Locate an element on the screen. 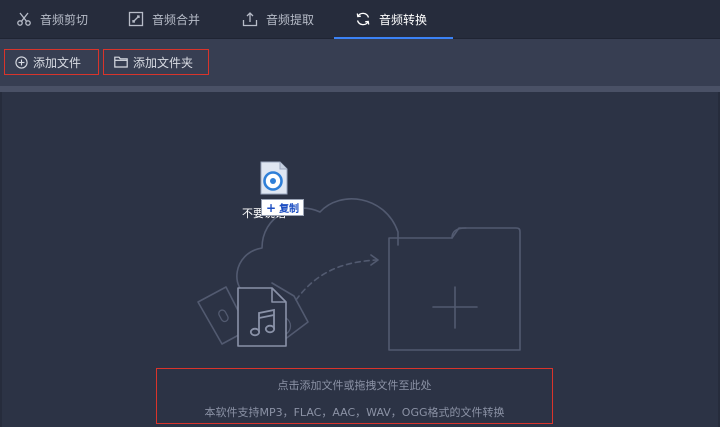 The width and height of the screenshot is (720, 427). copy-badge: + 复制 is located at coordinates (283, 207).